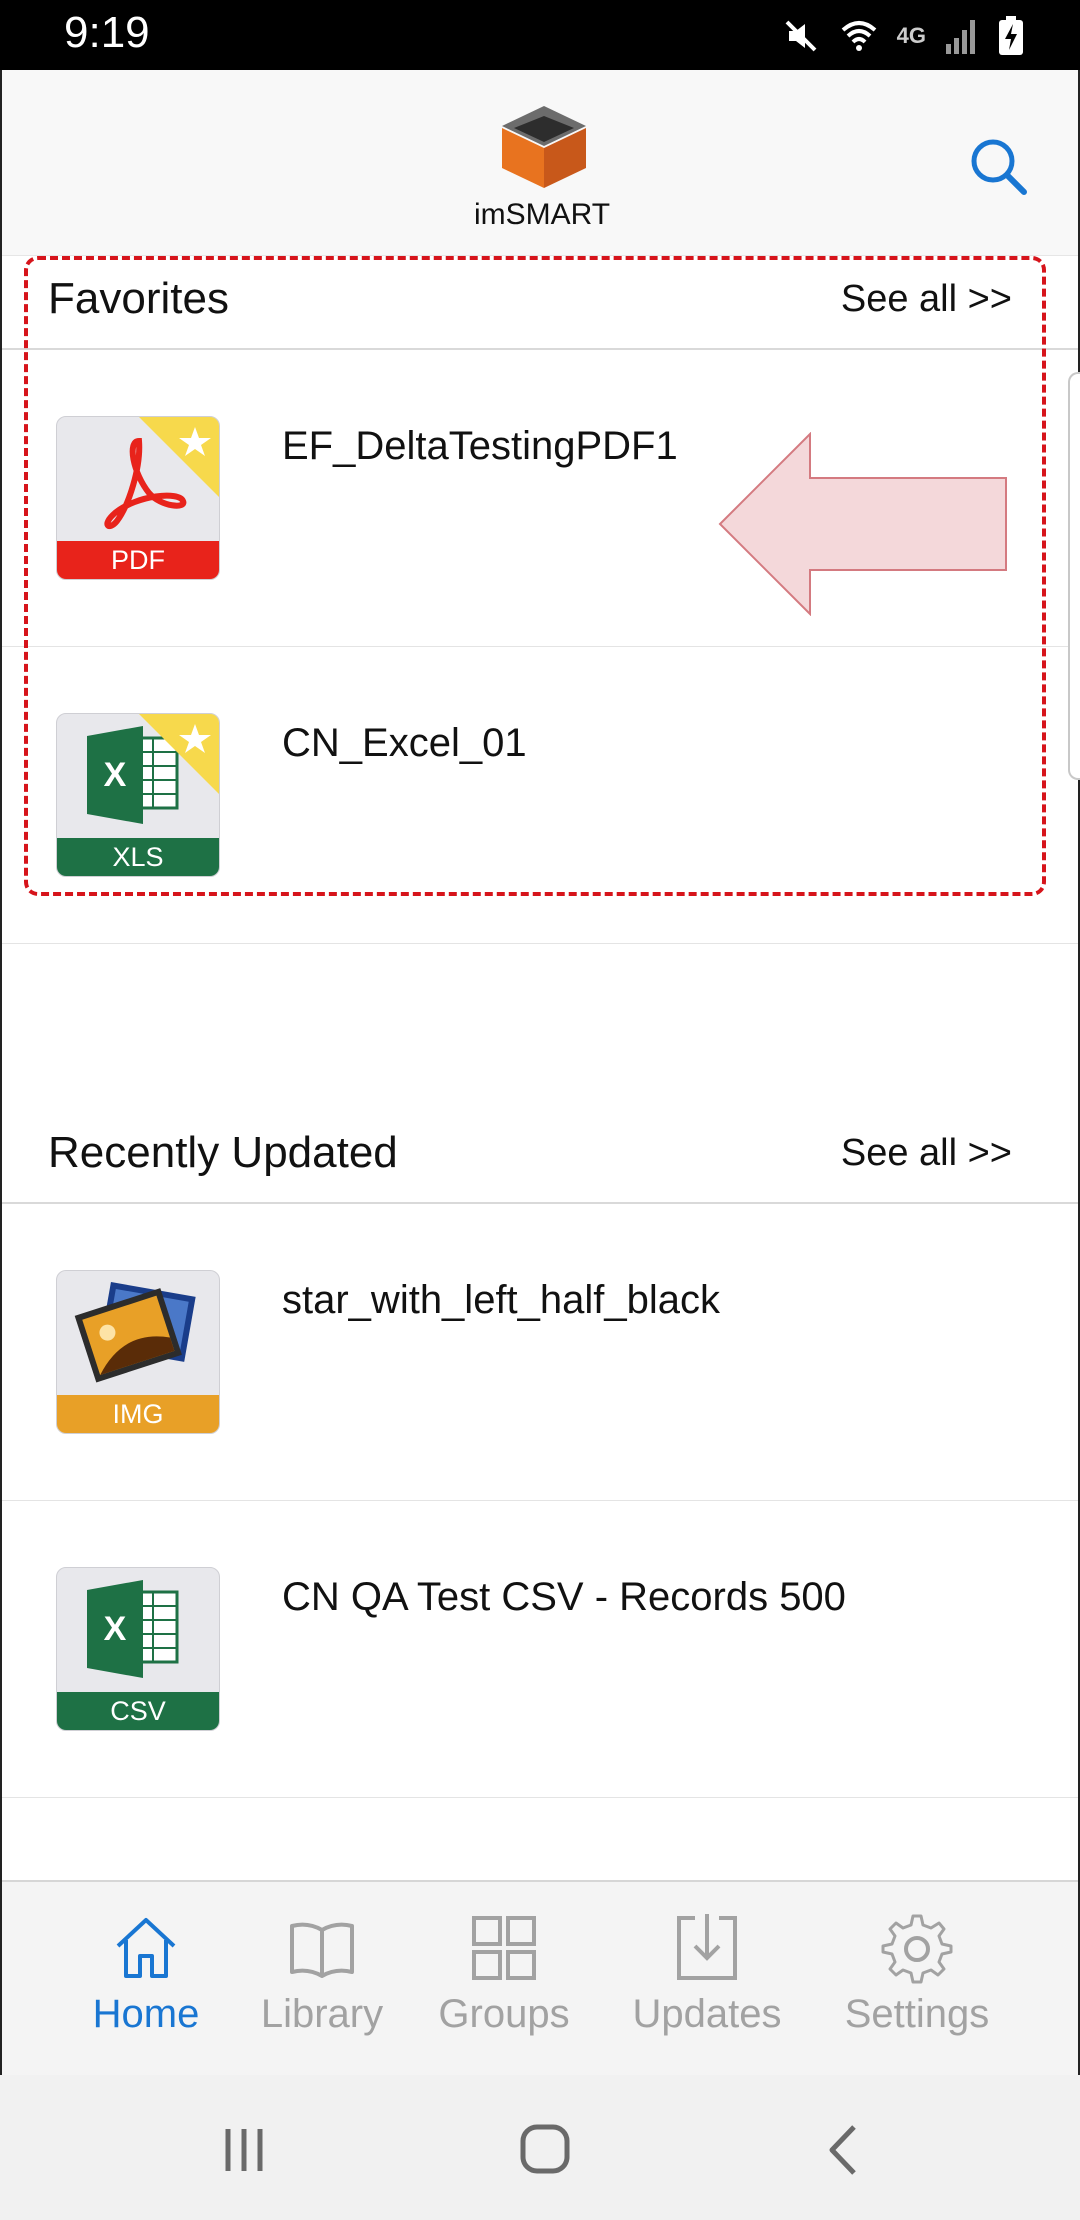 The height and width of the screenshot is (2220, 1080). Describe the element at coordinates (707, 2014) in the screenshot. I see `tab-label: Updates` at that location.